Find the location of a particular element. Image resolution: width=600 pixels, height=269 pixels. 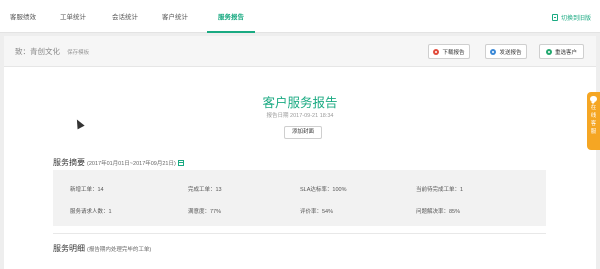

switch-icon is located at coordinates (554, 17).